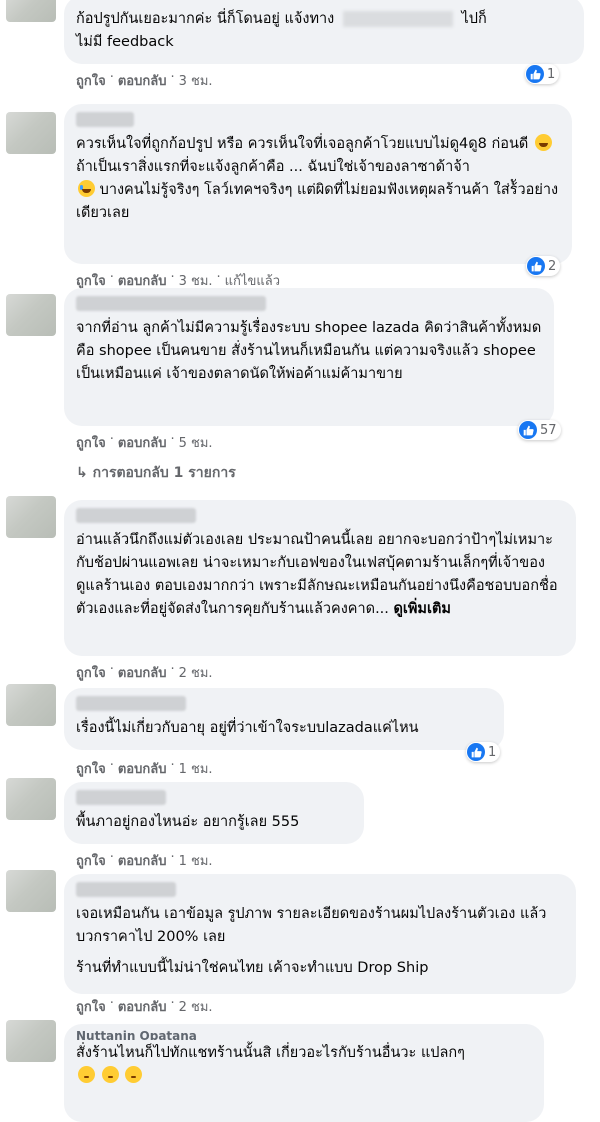 This screenshot has height=1122, width=600. What do you see at coordinates (548, 430) in the screenshot?
I see `reaction-number: 57` at bounding box center [548, 430].